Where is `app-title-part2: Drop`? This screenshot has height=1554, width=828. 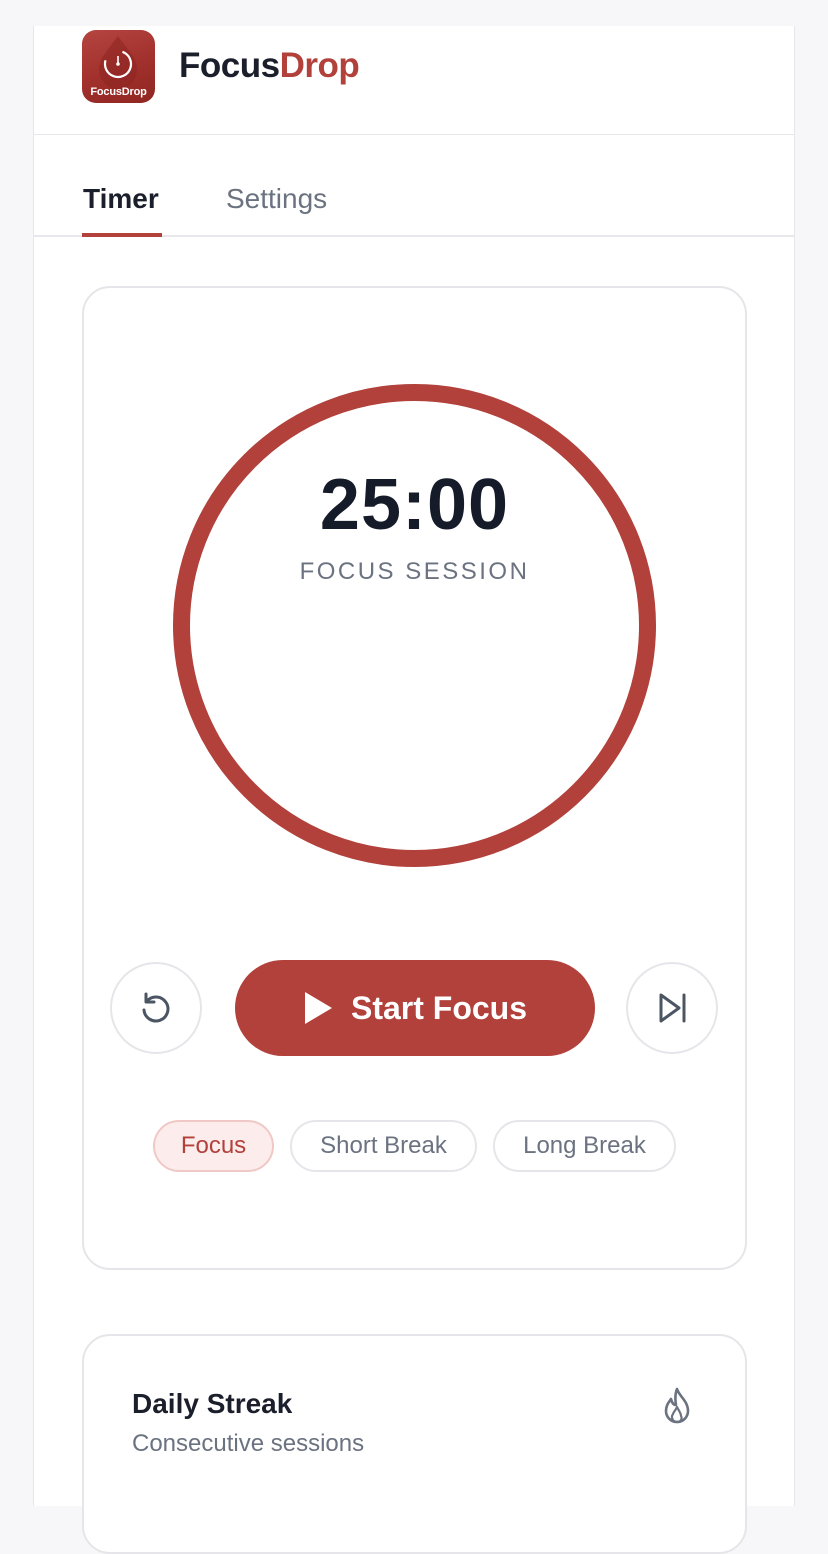 app-title-part2: Drop is located at coordinates (319, 65).